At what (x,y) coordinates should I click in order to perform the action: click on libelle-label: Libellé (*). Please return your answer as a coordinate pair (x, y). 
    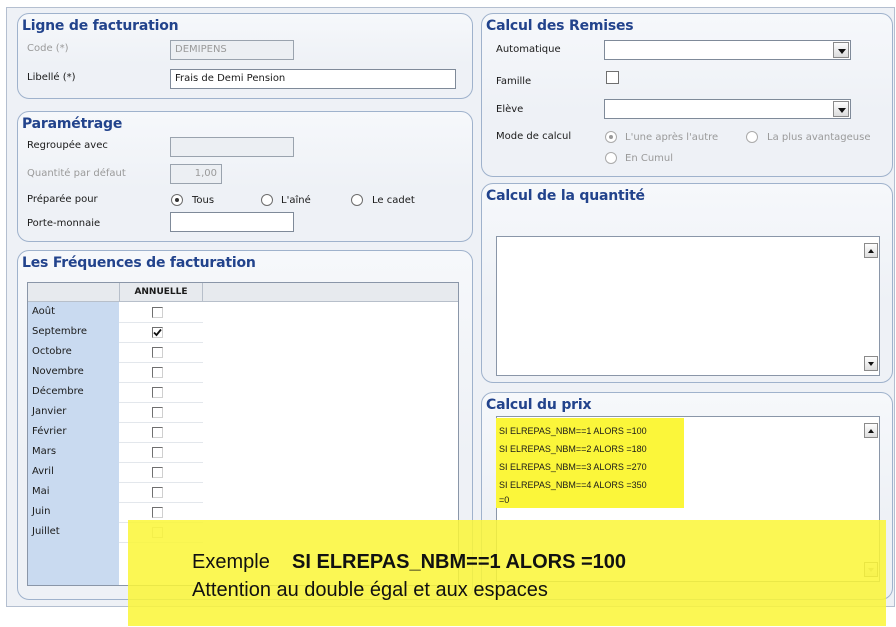
    Looking at the image, I should click on (51, 77).